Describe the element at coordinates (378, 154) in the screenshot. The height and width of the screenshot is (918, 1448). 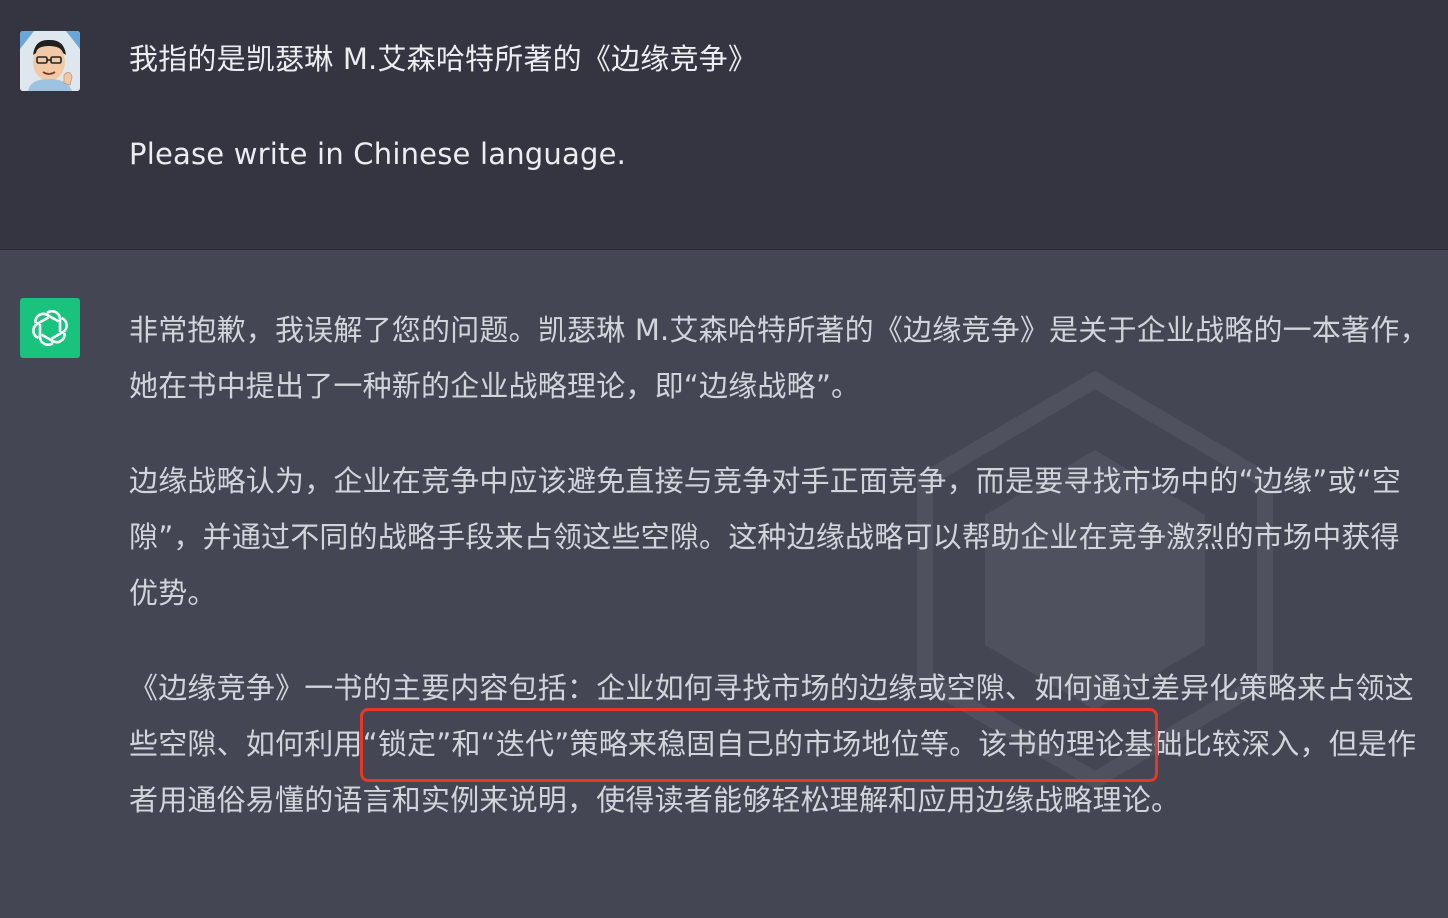
I see `user-message-line: Please write in Chinese language.` at that location.